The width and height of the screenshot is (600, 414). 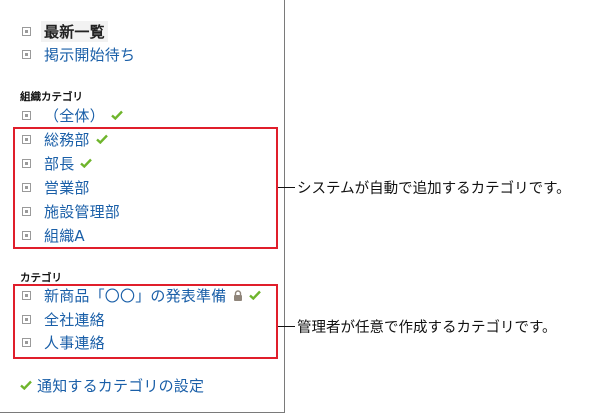 What do you see at coordinates (145, 321) in the screenshot?
I see `admin-categories-highlight` at bounding box center [145, 321].